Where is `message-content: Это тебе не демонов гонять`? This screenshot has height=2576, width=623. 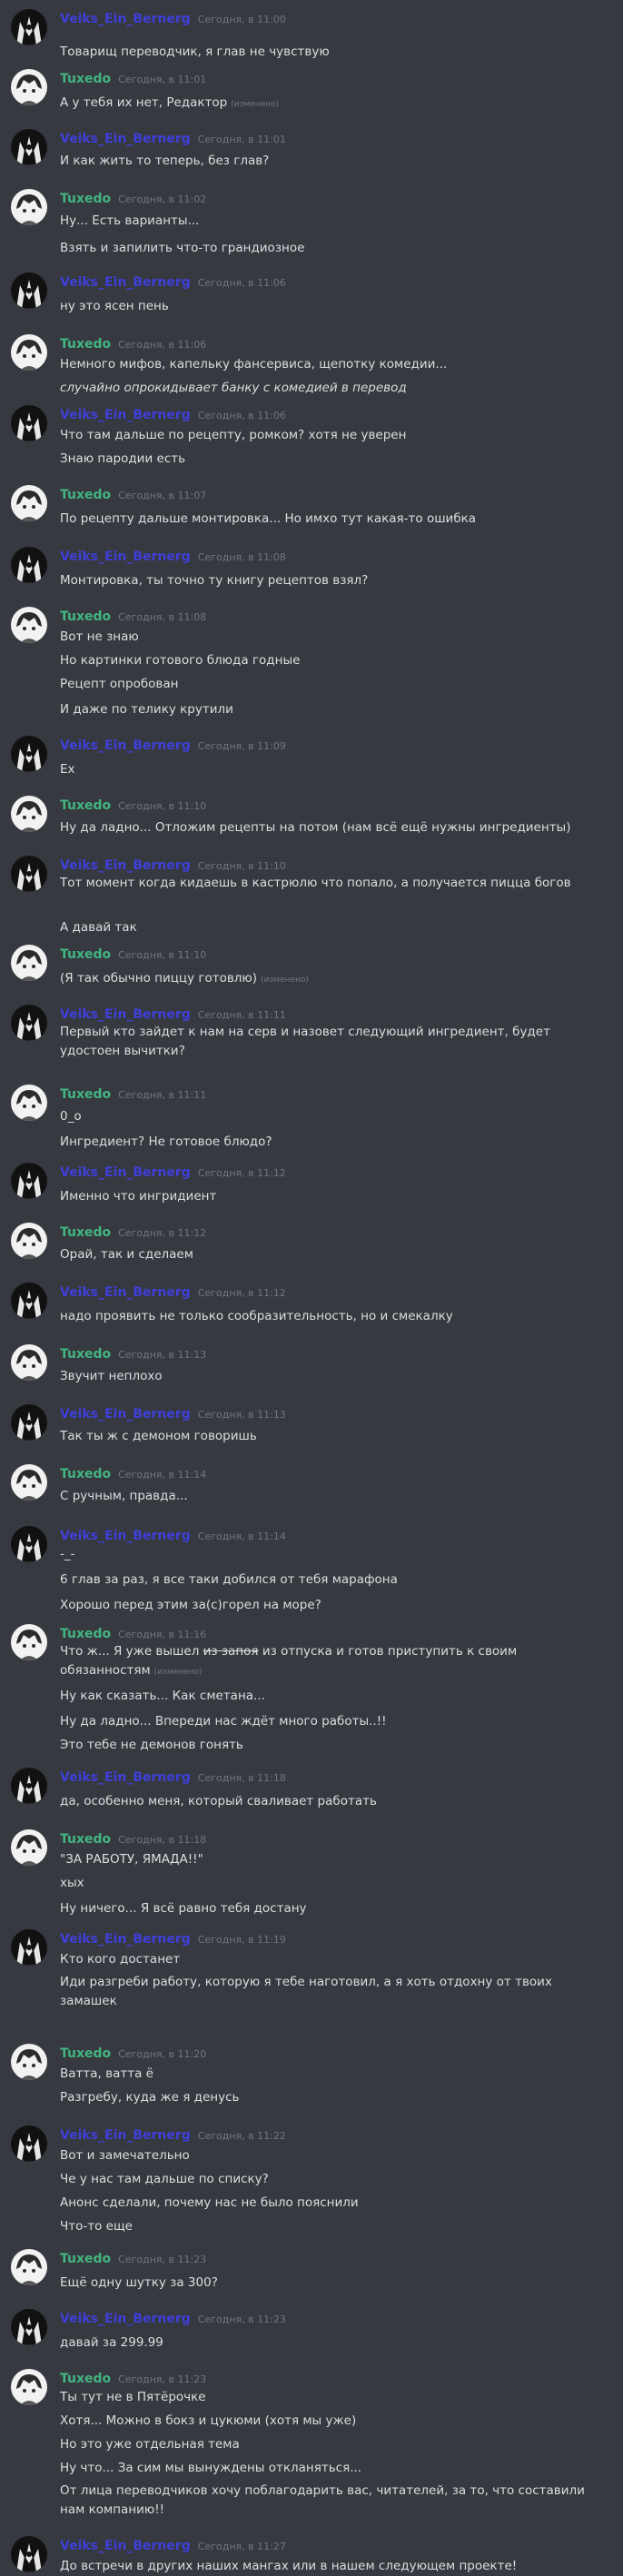 message-content: Это тебе не демонов гонять is located at coordinates (151, 1745).